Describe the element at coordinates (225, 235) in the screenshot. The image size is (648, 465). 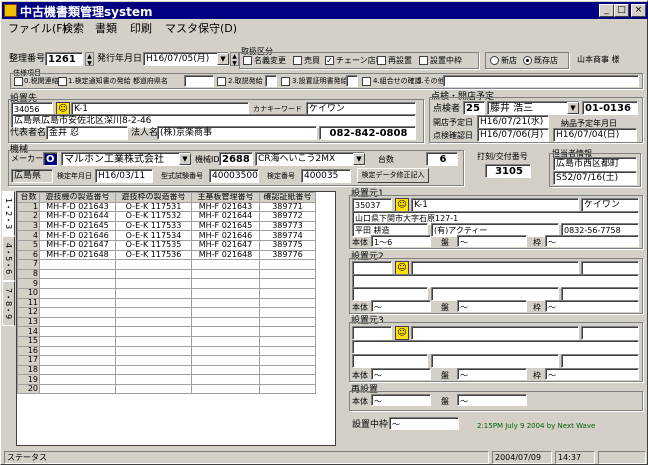
I see `grid-cell: MH-F 021646` at that location.